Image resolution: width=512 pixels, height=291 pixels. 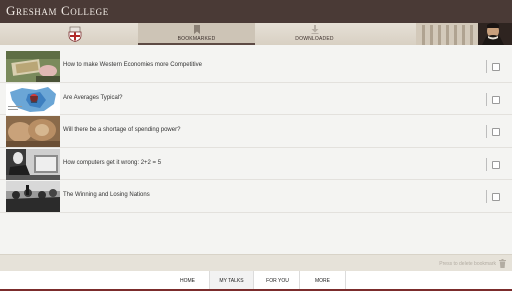 I want to click on tab-bookmarked-label: BOOKMARKED, so click(x=196, y=39).